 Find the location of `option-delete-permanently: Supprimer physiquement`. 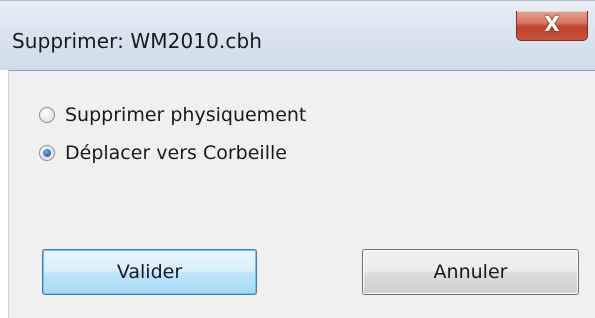

option-delete-permanently: Supprimer physiquement is located at coordinates (172, 115).